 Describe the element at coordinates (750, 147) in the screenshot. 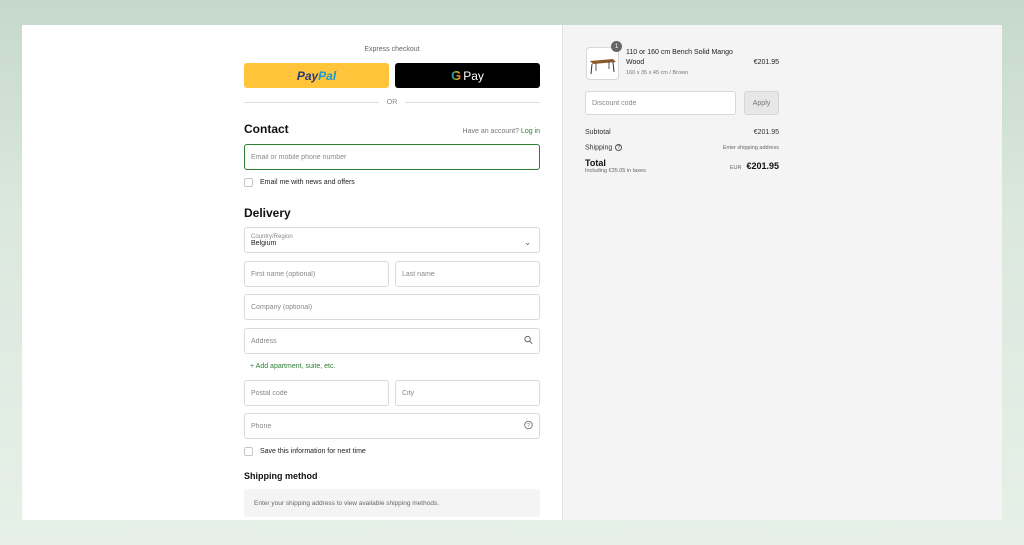

I see `shipping-value: Enter shipping address` at that location.